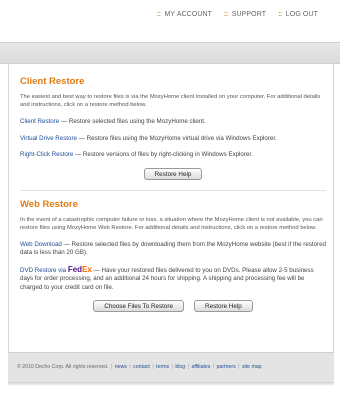 The width and height of the screenshot is (340, 400). What do you see at coordinates (139, 306) in the screenshot?
I see `choose-files-button: Choose Files To Restore` at bounding box center [139, 306].